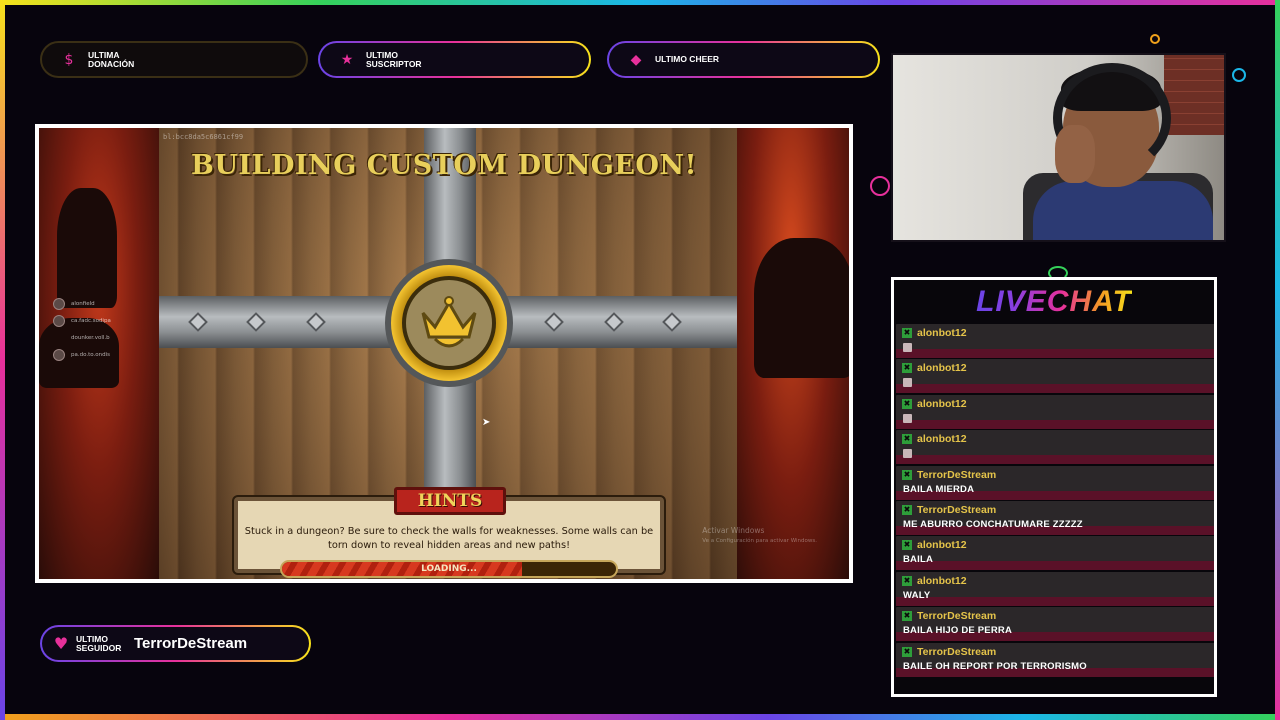 The height and width of the screenshot is (720, 1280). I want to click on last-cheer-alert: ◆ ULTIMO CHEER, so click(743, 59).